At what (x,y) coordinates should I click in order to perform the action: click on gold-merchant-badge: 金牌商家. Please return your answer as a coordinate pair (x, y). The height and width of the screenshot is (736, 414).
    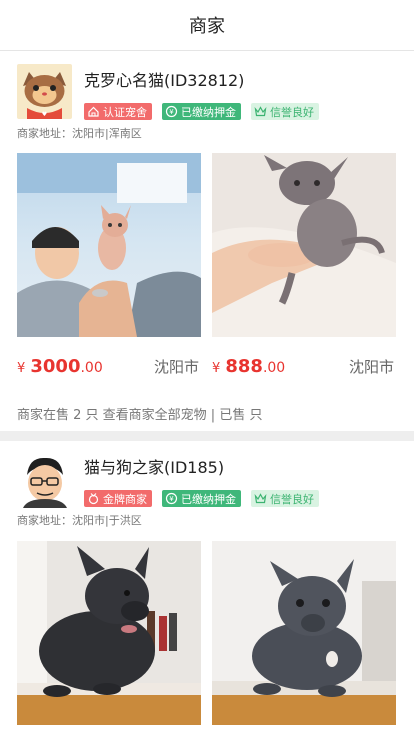
    Looking at the image, I should click on (118, 498).